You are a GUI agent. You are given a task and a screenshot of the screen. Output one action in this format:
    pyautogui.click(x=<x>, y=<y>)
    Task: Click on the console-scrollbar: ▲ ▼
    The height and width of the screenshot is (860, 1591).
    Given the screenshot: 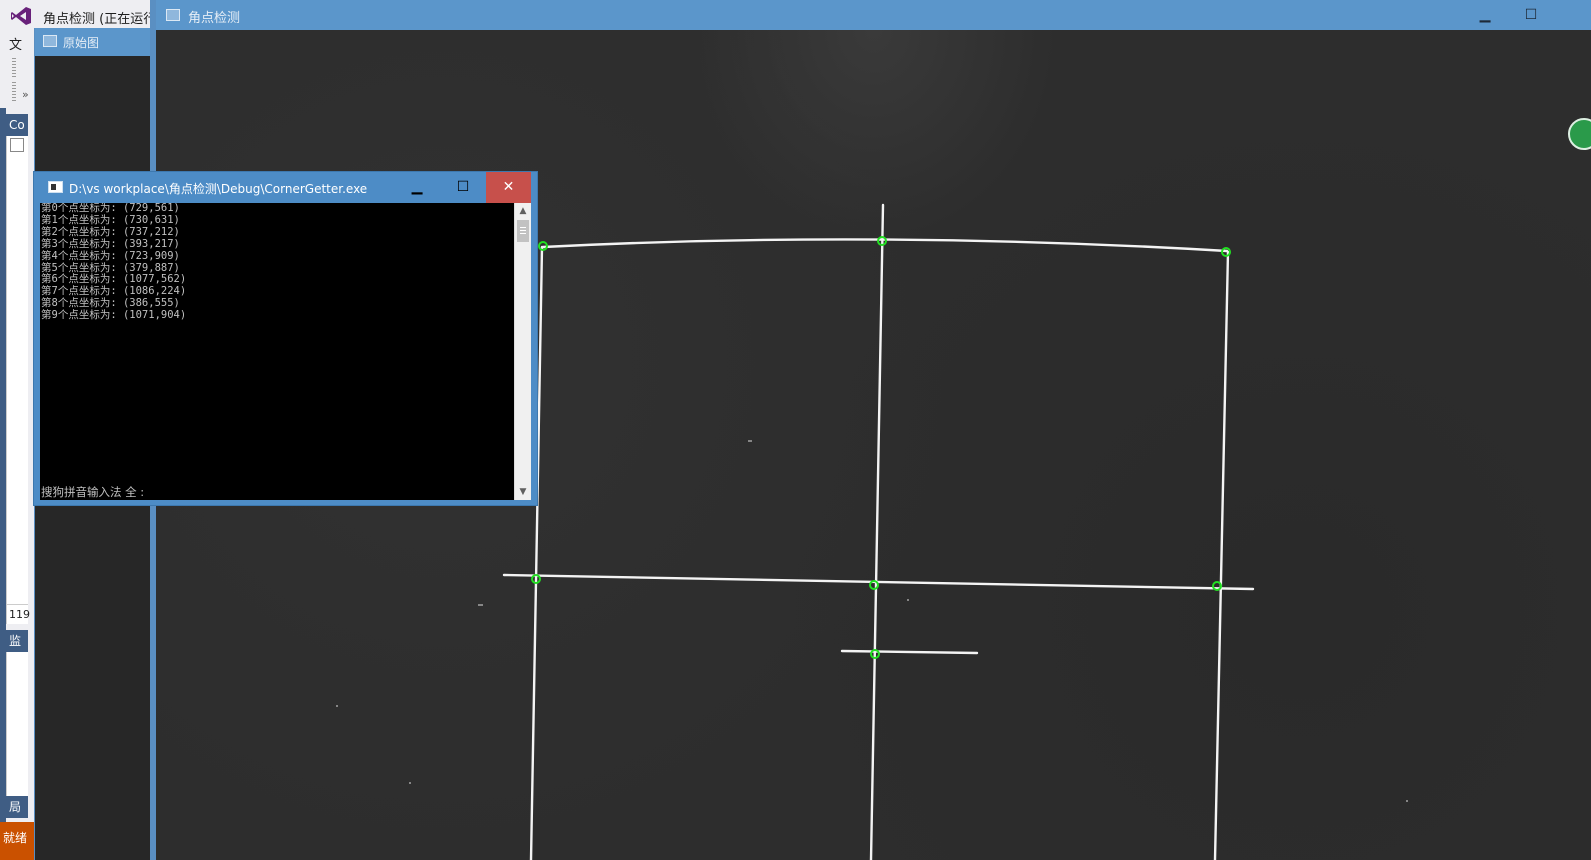 What is the action you would take?
    pyautogui.click(x=522, y=351)
    